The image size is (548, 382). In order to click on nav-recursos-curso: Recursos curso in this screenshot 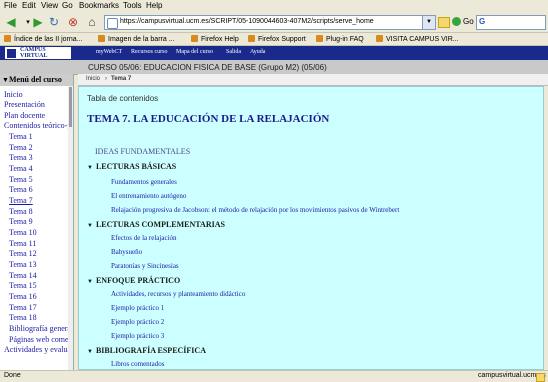, I will do `click(149, 52)`.